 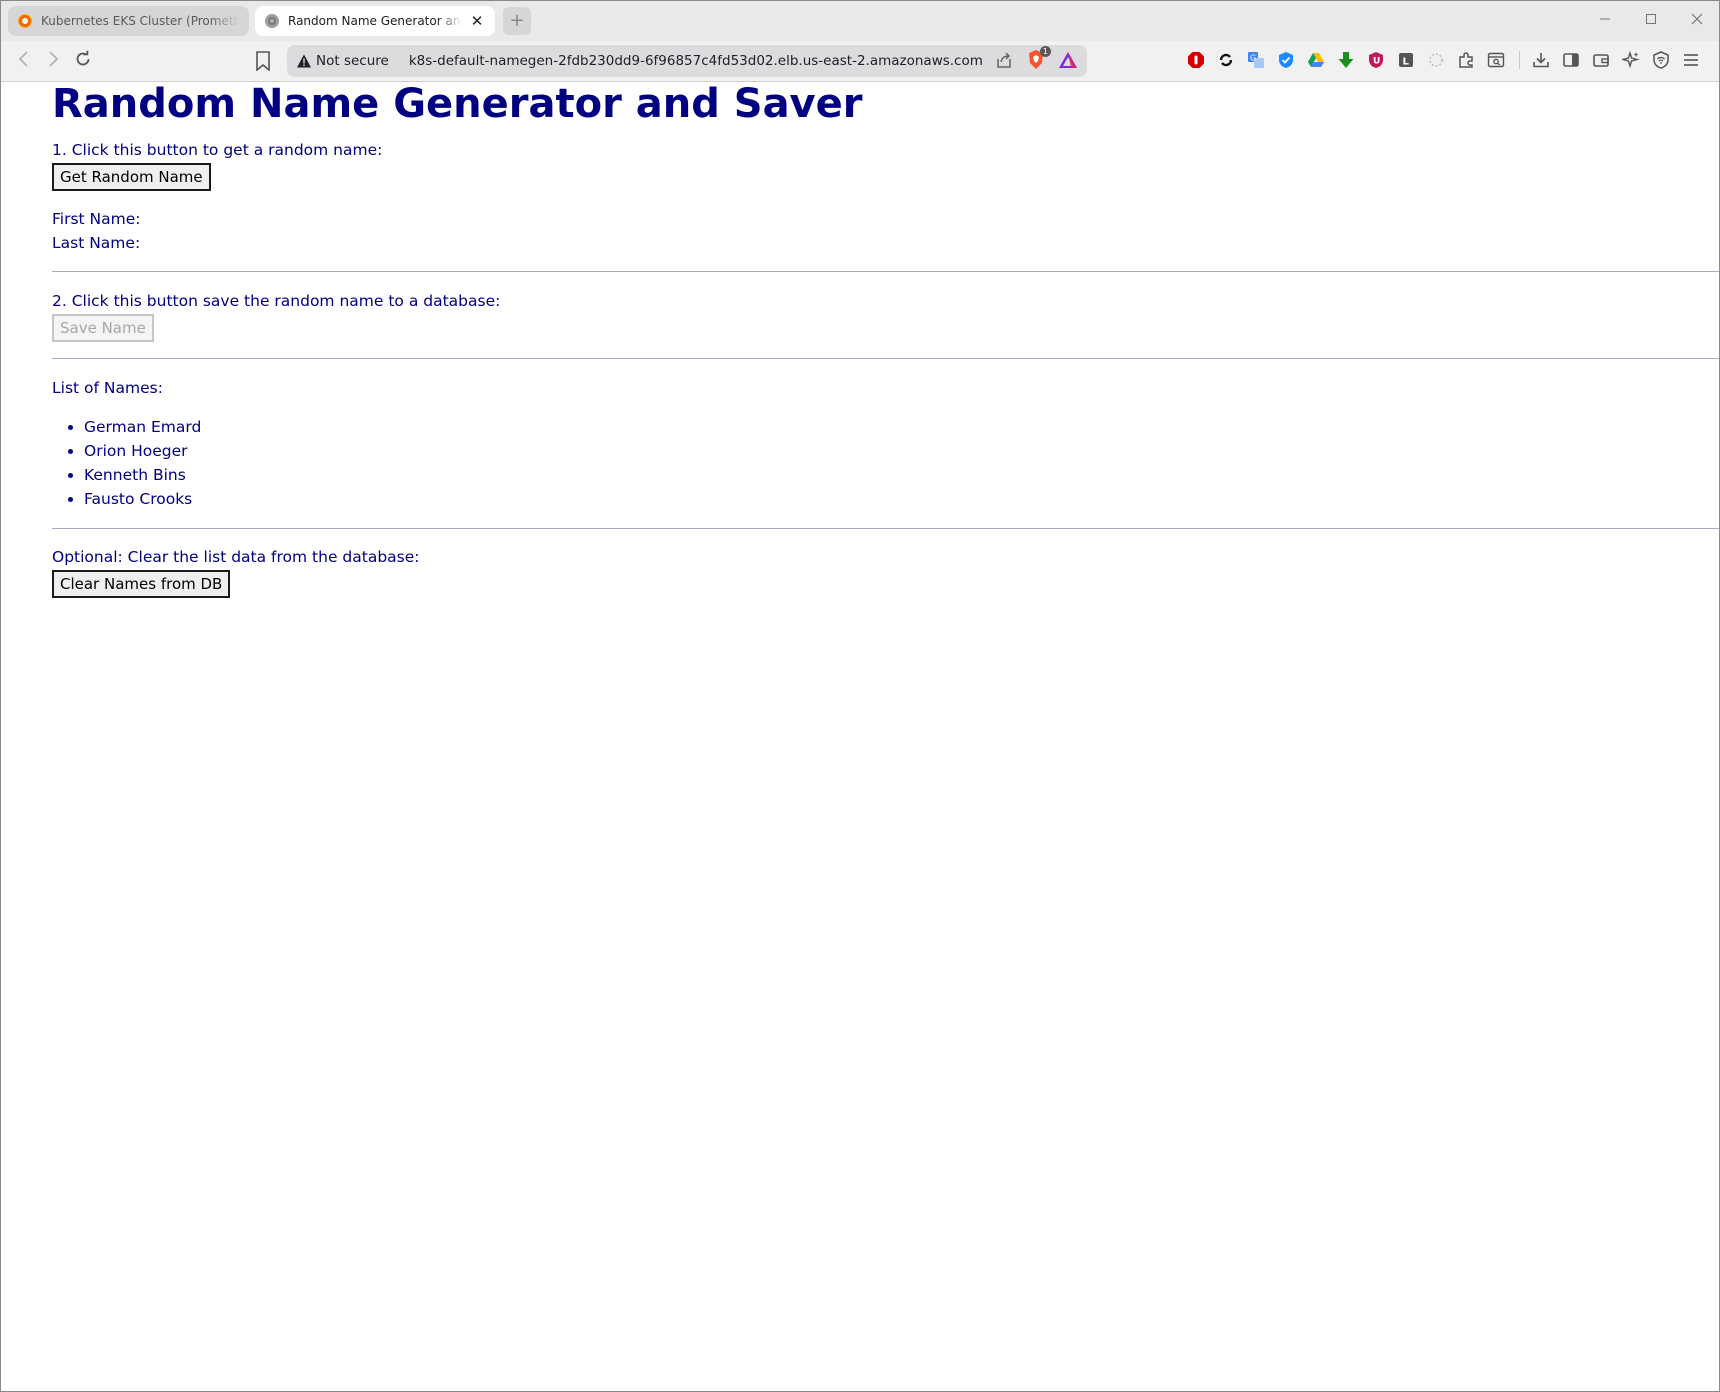 What do you see at coordinates (131, 177) in the screenshot?
I see `get-random-name-button: Get Random Name` at bounding box center [131, 177].